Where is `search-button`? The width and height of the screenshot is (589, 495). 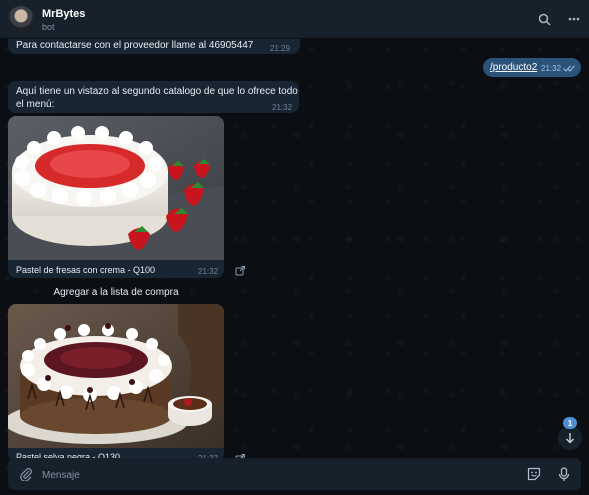
search-button is located at coordinates (544, 19).